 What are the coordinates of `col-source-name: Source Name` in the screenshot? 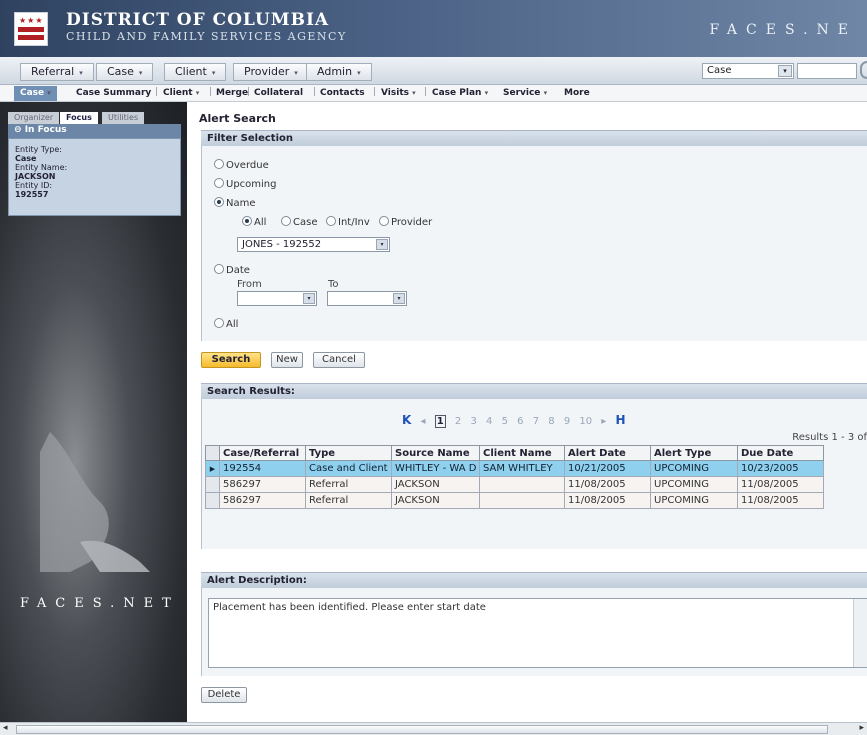 It's located at (435, 453).